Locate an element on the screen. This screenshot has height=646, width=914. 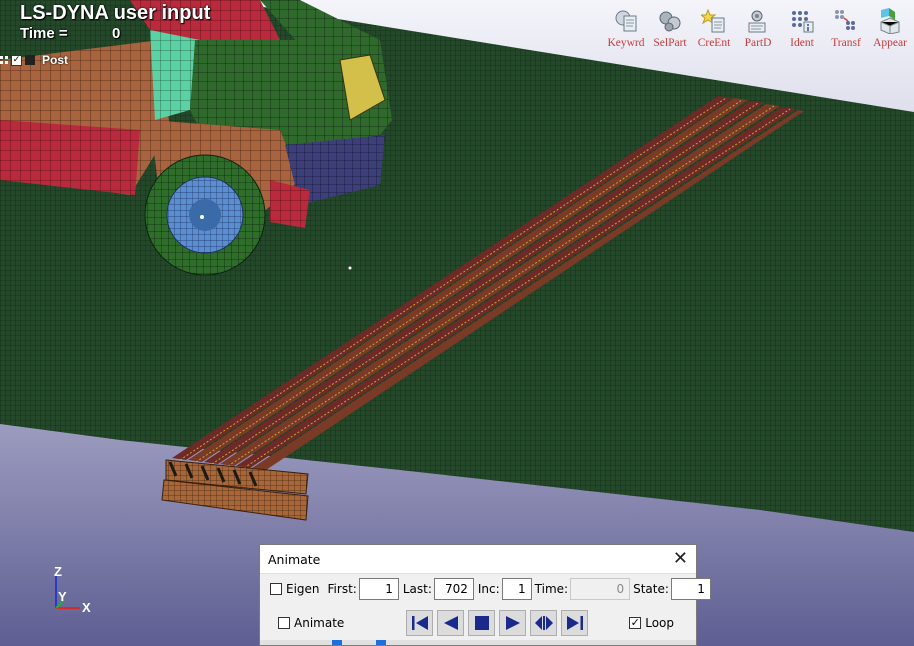
first-label: First: is located at coordinates (342, 589).